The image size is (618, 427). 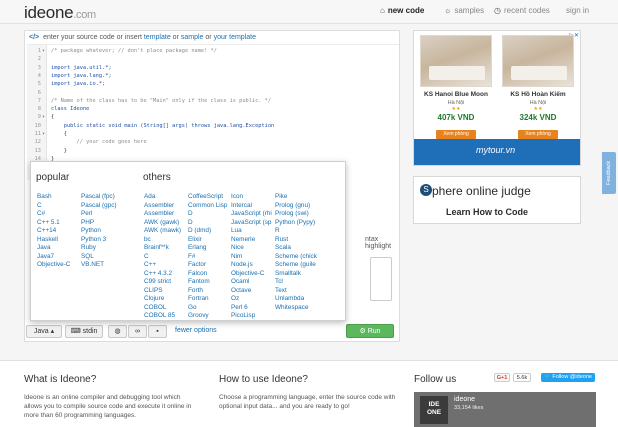 I want to click on language-option: SQL, so click(x=99, y=257).